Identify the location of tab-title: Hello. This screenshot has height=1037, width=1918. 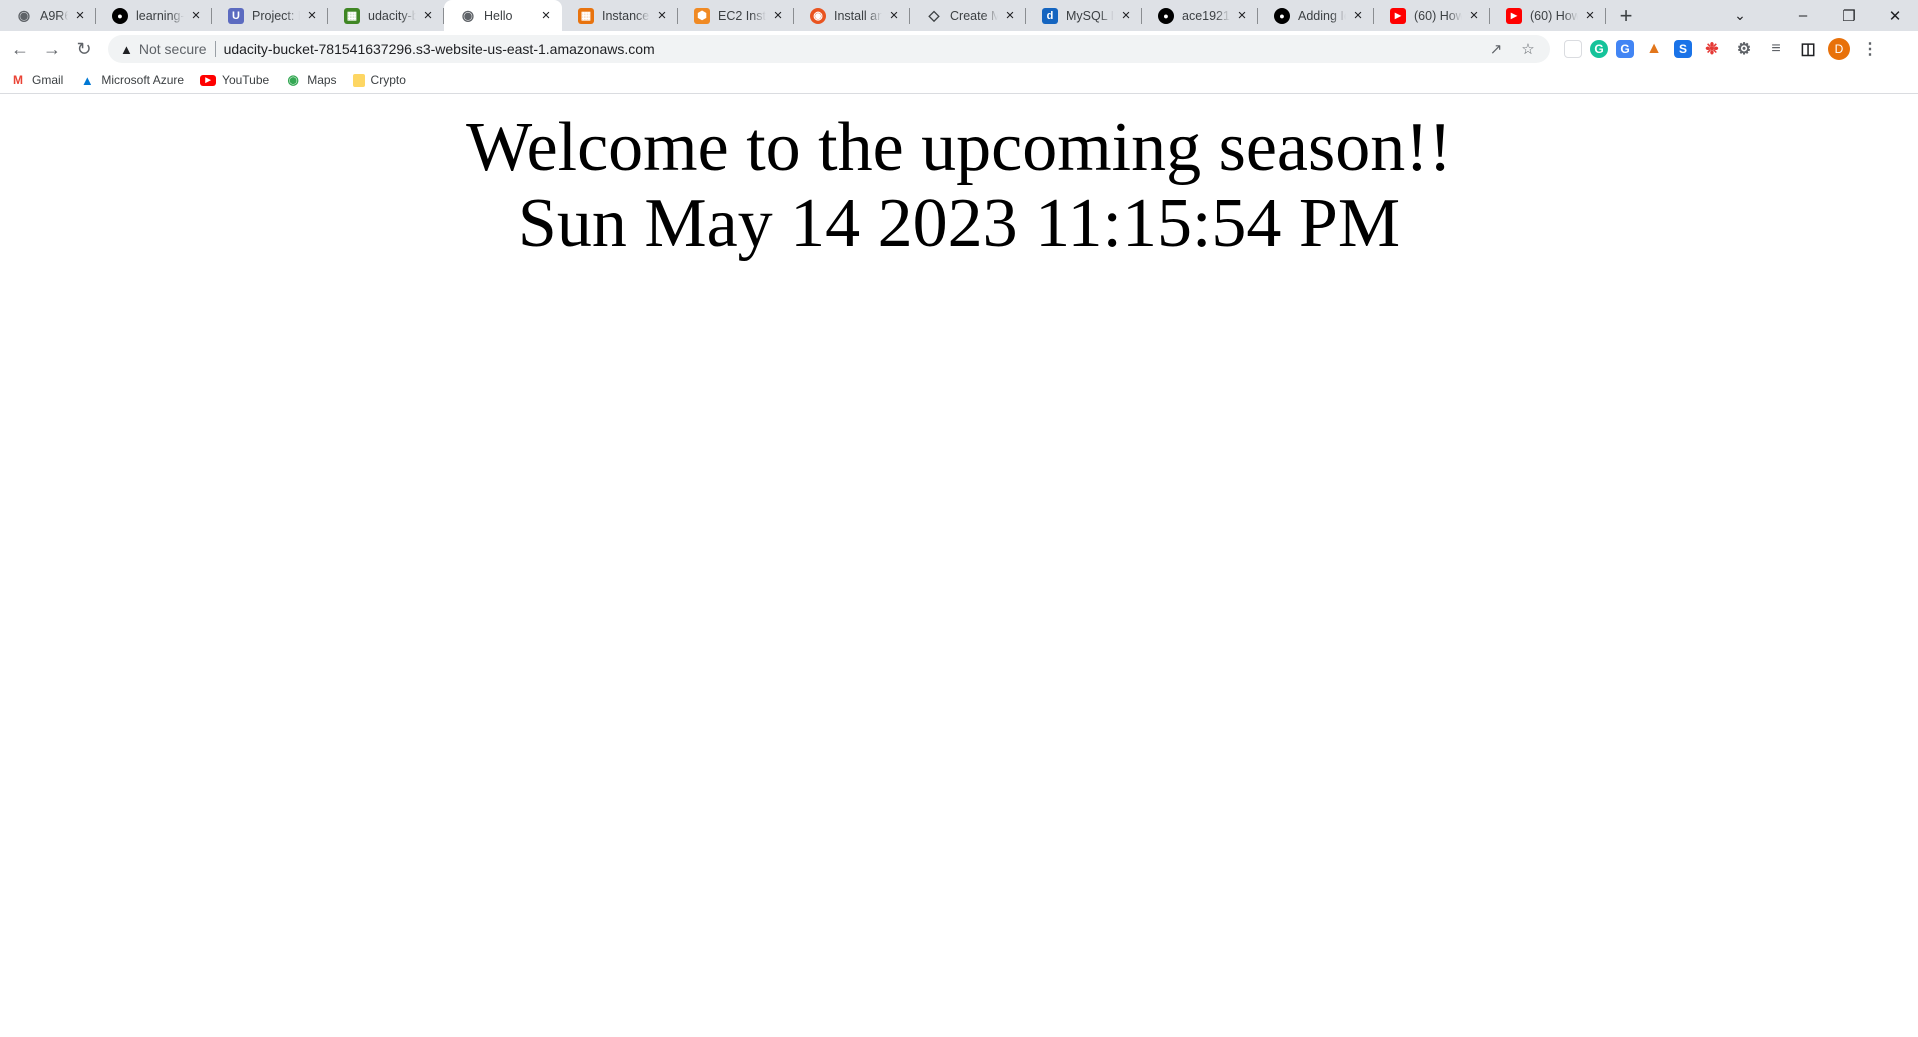
(498, 15).